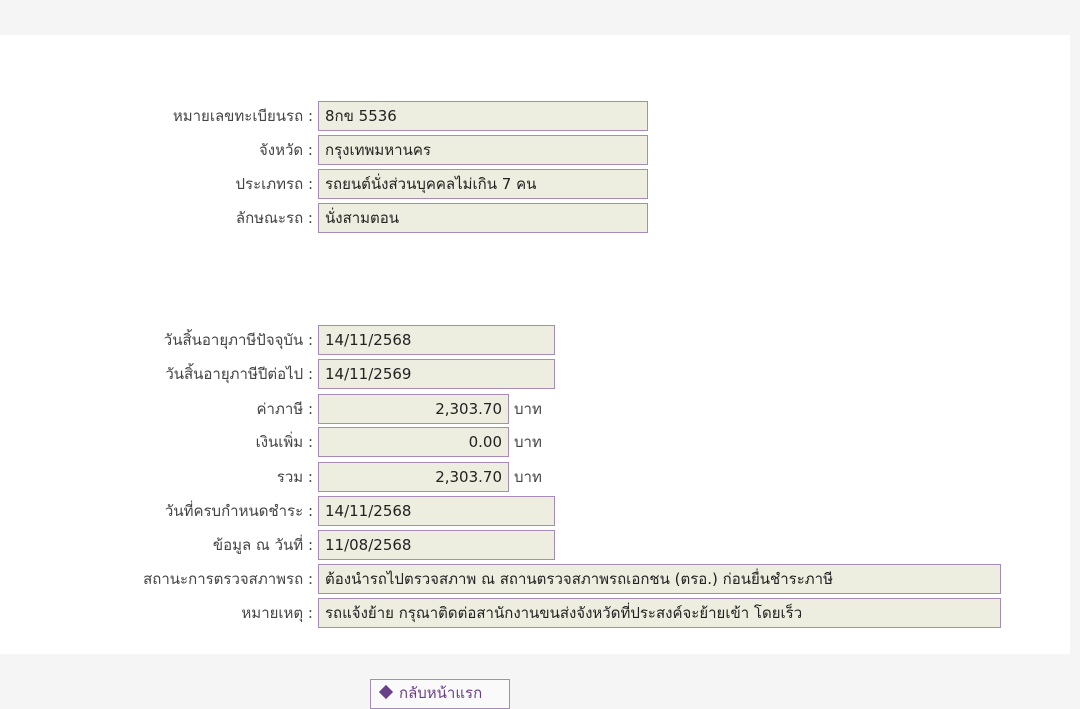 The image size is (1080, 709). What do you see at coordinates (436, 545) in the screenshot?
I see `data-as-of-field: 11/08/2568` at bounding box center [436, 545].